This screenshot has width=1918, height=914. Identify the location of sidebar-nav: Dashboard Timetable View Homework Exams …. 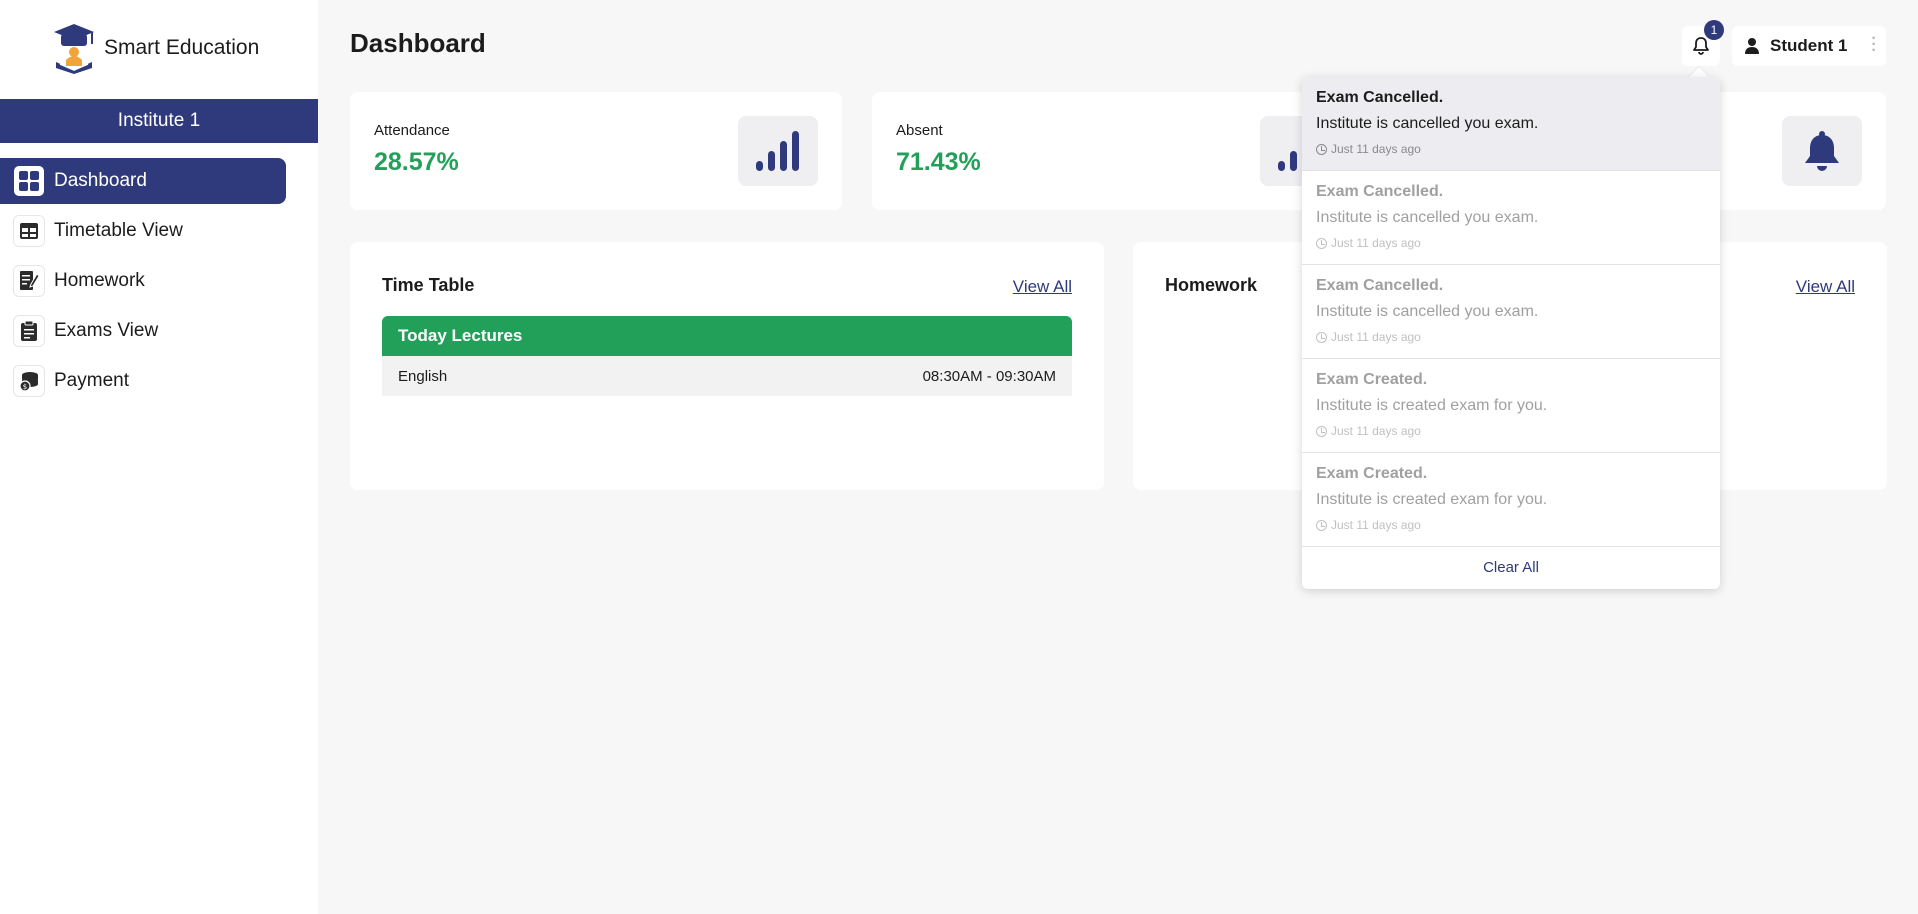
(159, 283).